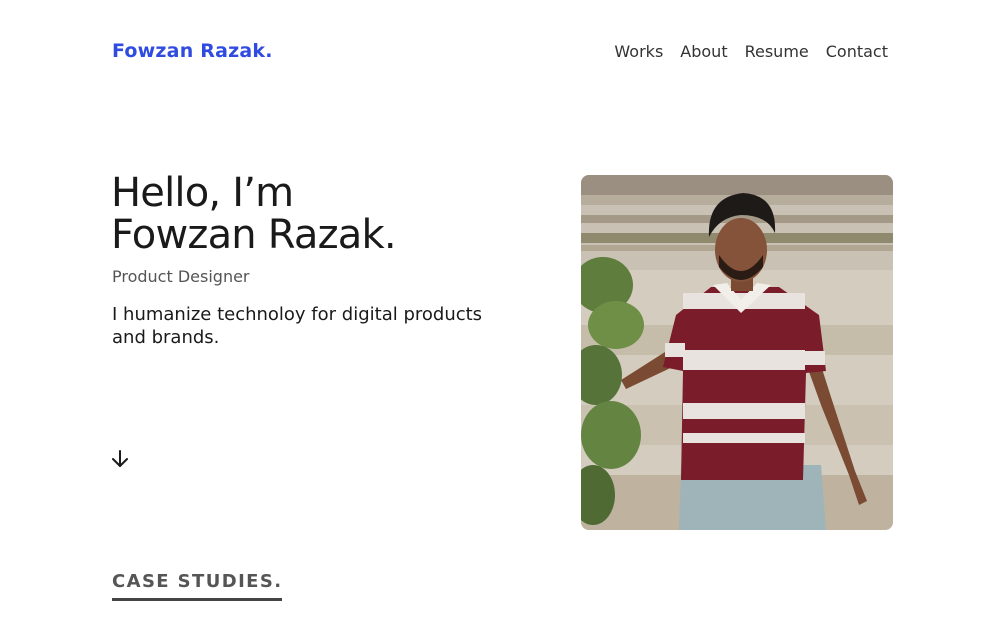 The height and width of the screenshot is (628, 1005). What do you see at coordinates (777, 51) in the screenshot?
I see `nav-link-resume: Resume` at bounding box center [777, 51].